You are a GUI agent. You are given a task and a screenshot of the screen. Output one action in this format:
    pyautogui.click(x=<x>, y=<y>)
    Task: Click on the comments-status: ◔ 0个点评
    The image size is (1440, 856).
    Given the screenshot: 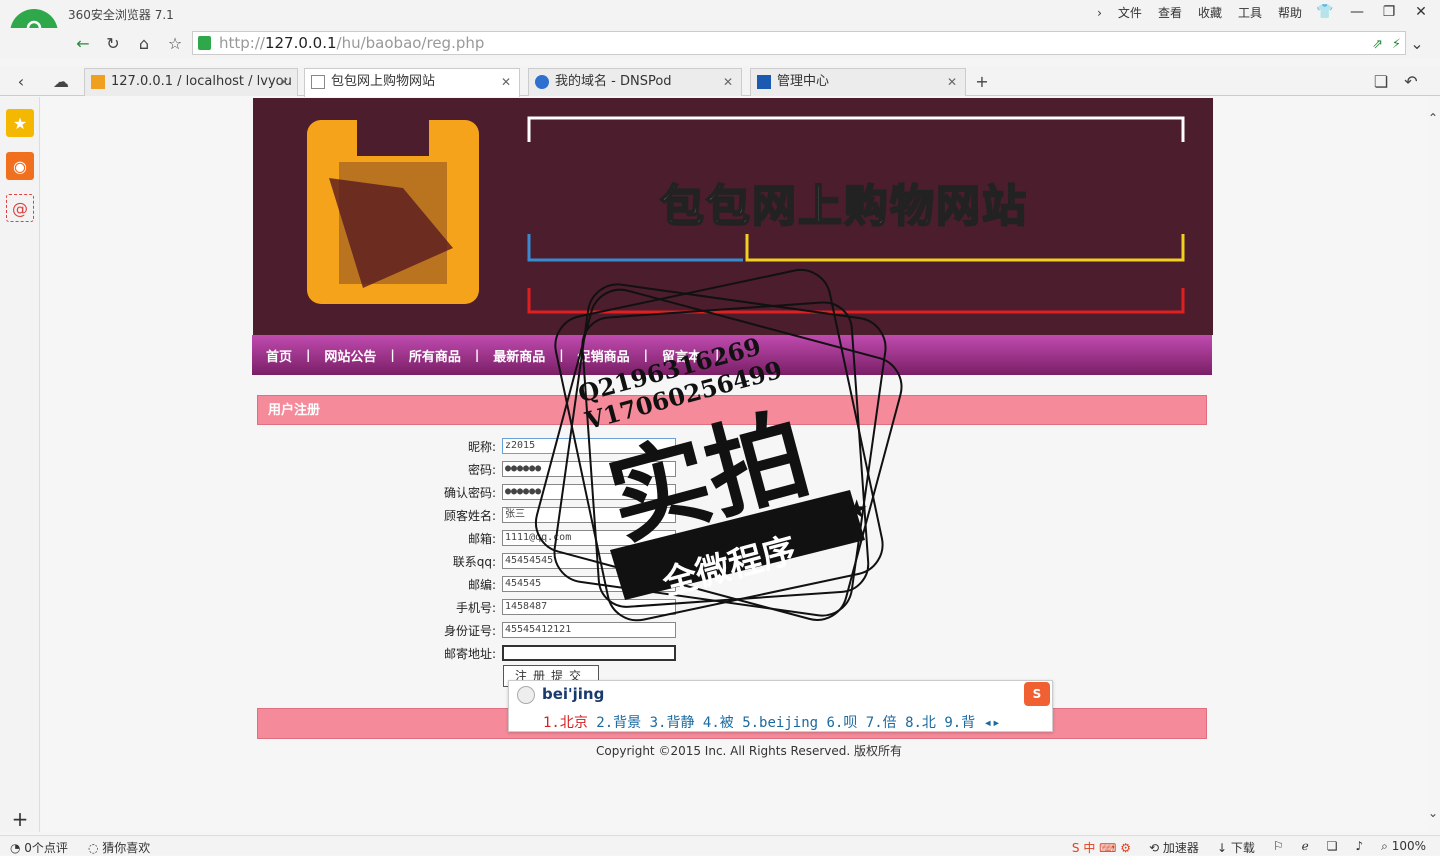 What is the action you would take?
    pyautogui.click(x=39, y=847)
    